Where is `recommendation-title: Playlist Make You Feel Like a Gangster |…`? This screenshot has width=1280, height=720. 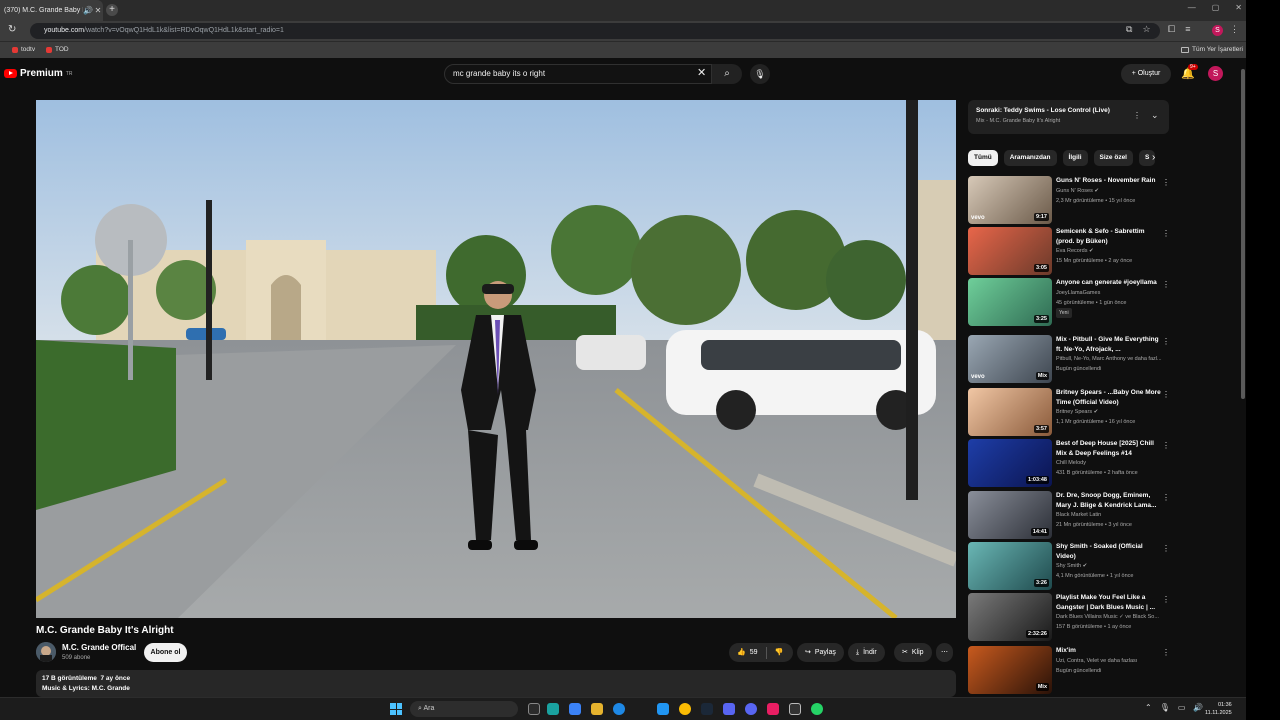 recommendation-title: Playlist Make You Feel Like a Gangster |… is located at coordinates (1109, 602).